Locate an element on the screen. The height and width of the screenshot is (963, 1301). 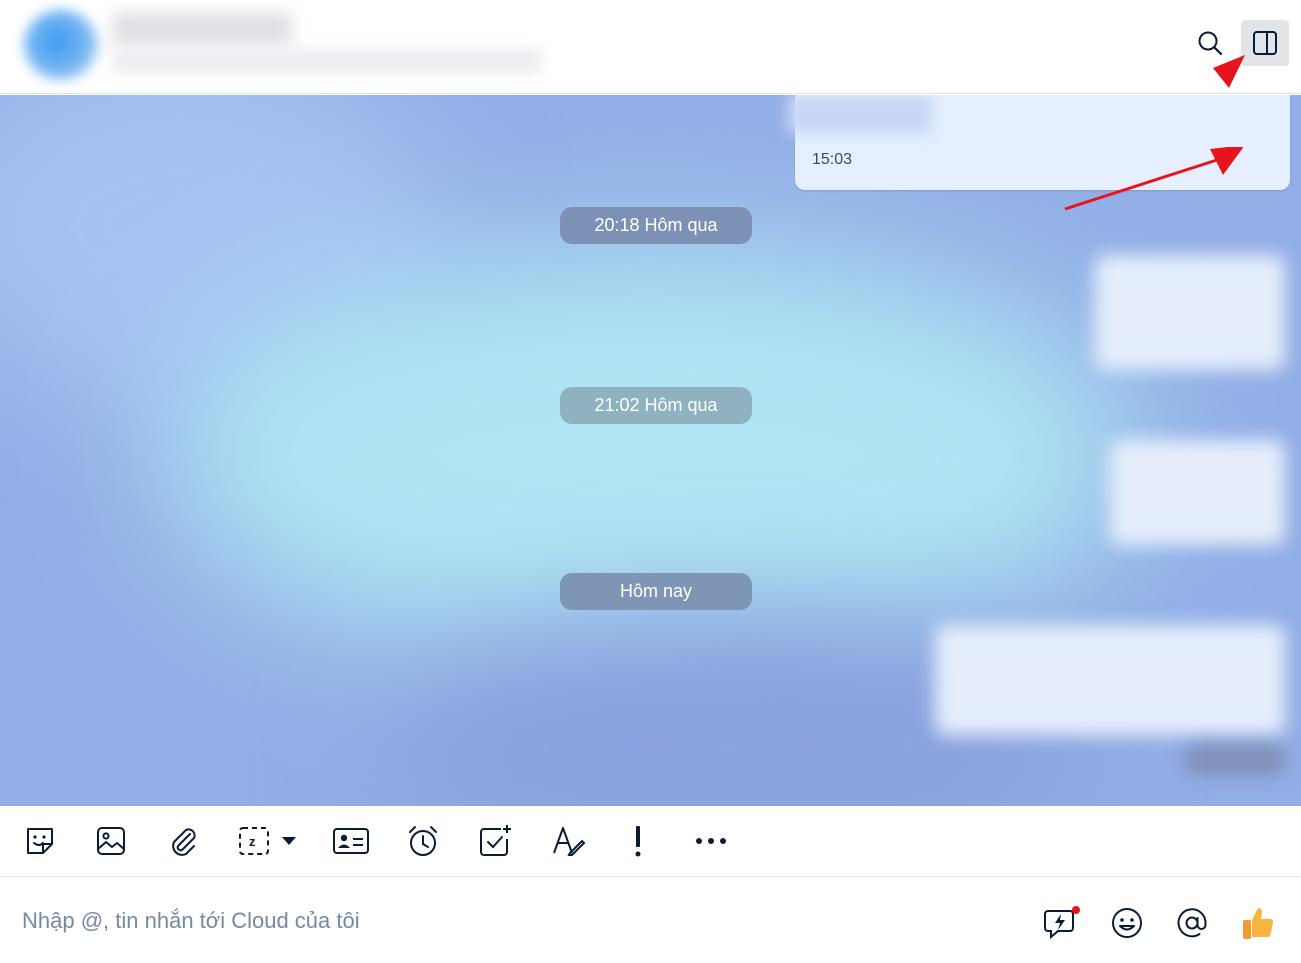
send-like-button is located at coordinates (1258, 923).